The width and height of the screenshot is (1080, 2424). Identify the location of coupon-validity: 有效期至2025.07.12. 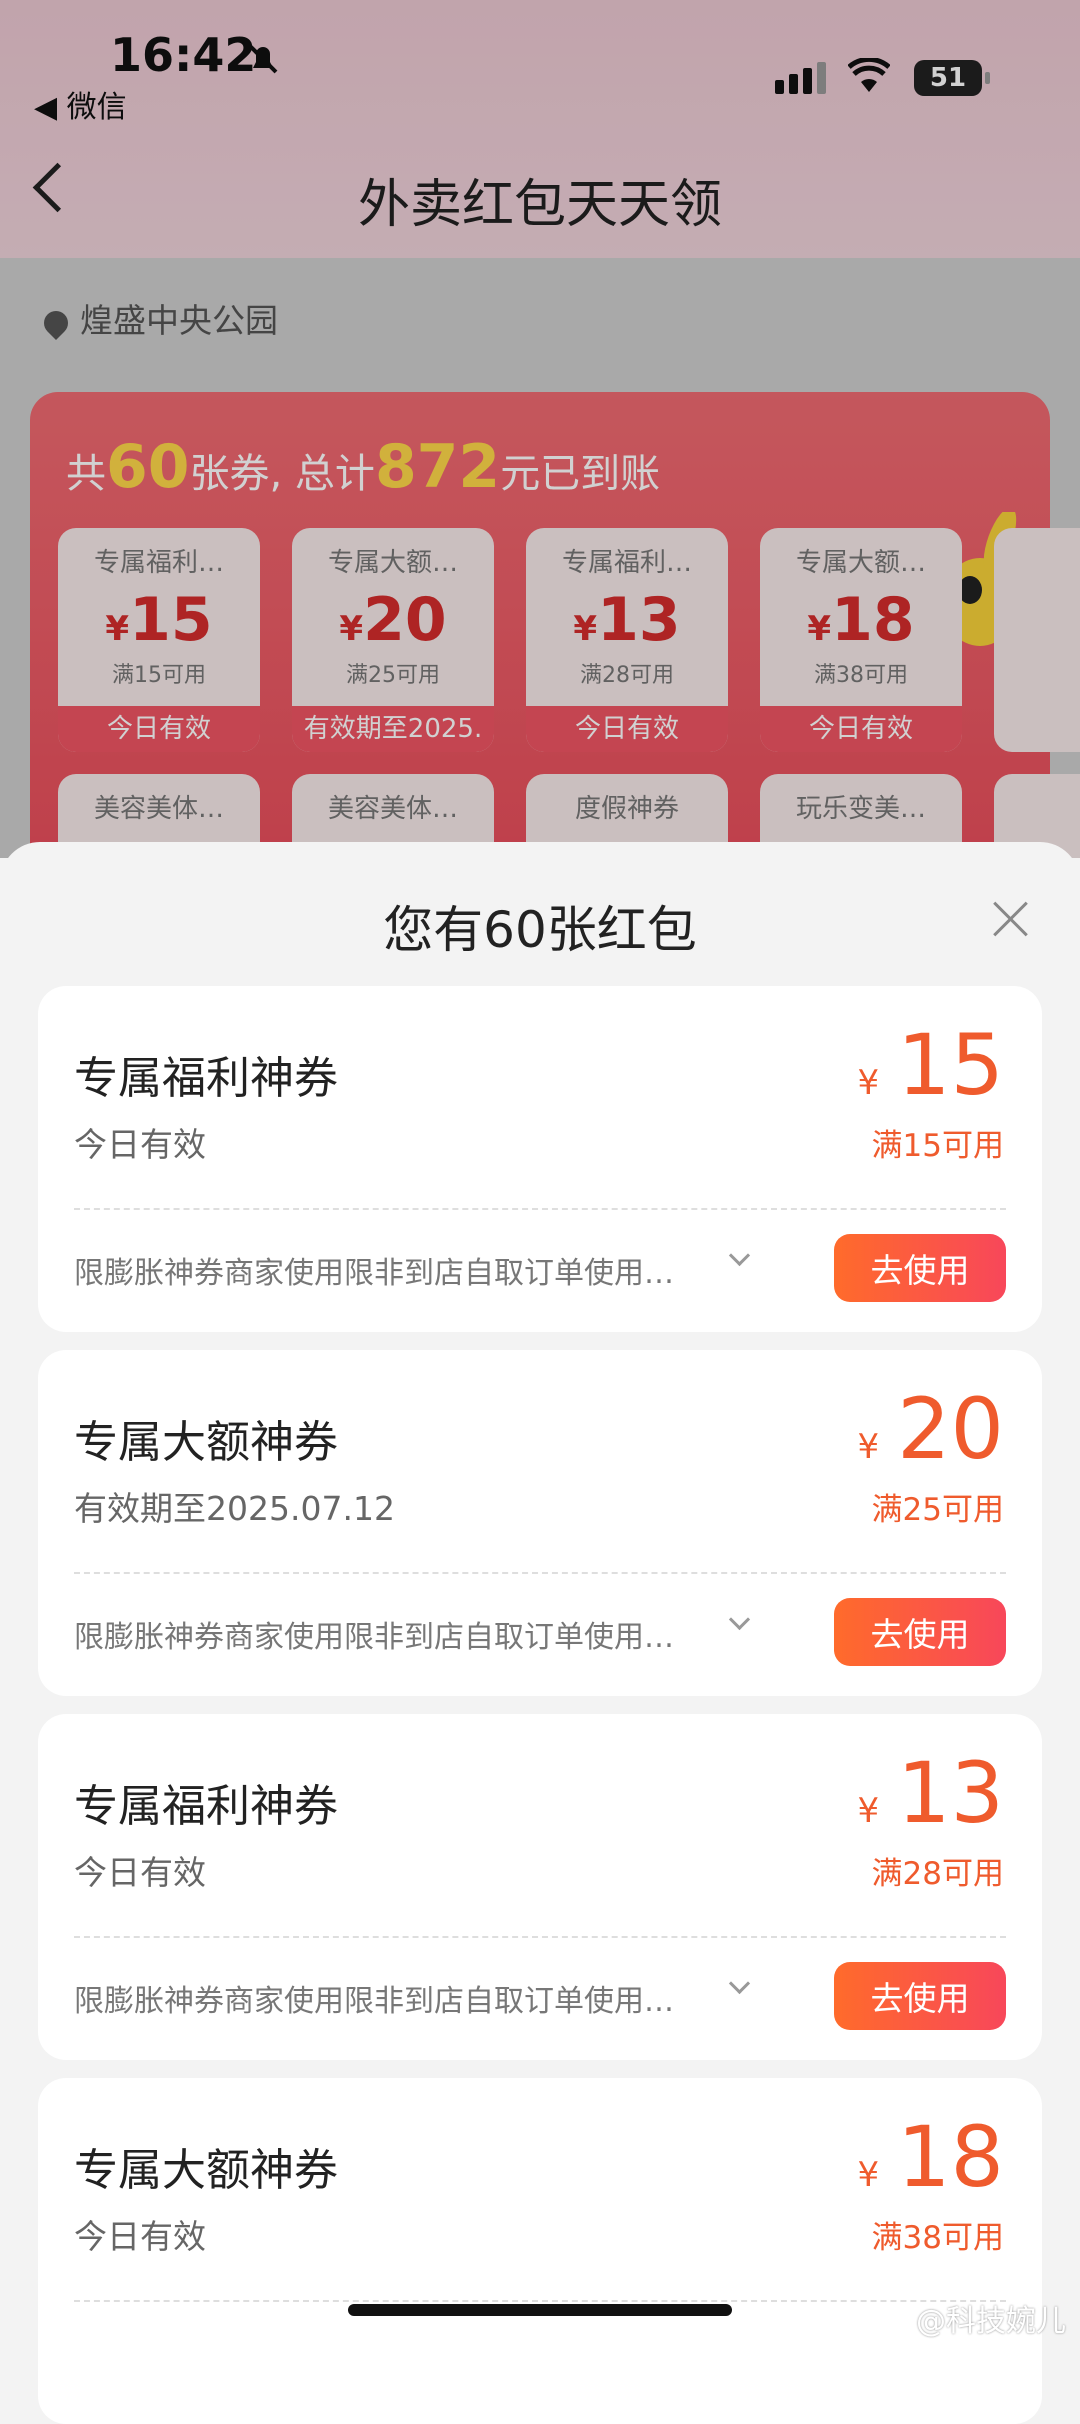
(234, 1508).